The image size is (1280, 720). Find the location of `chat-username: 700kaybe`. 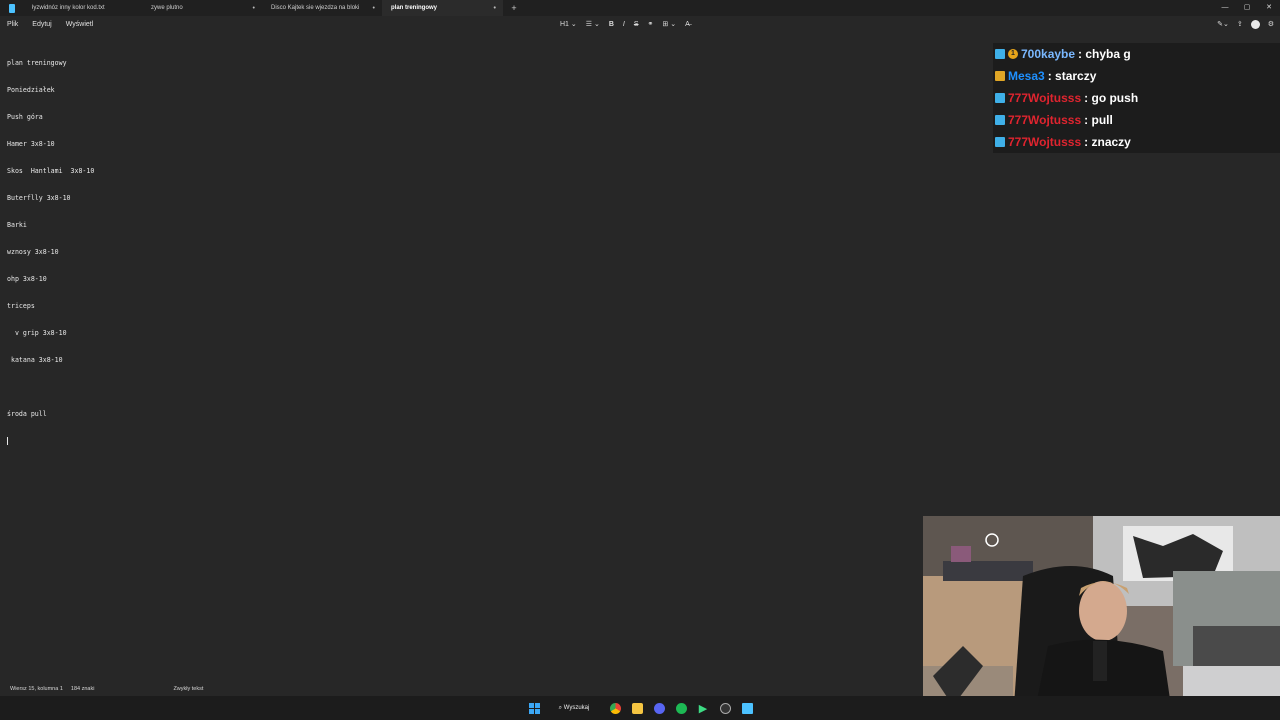

chat-username: 700kaybe is located at coordinates (1048, 54).